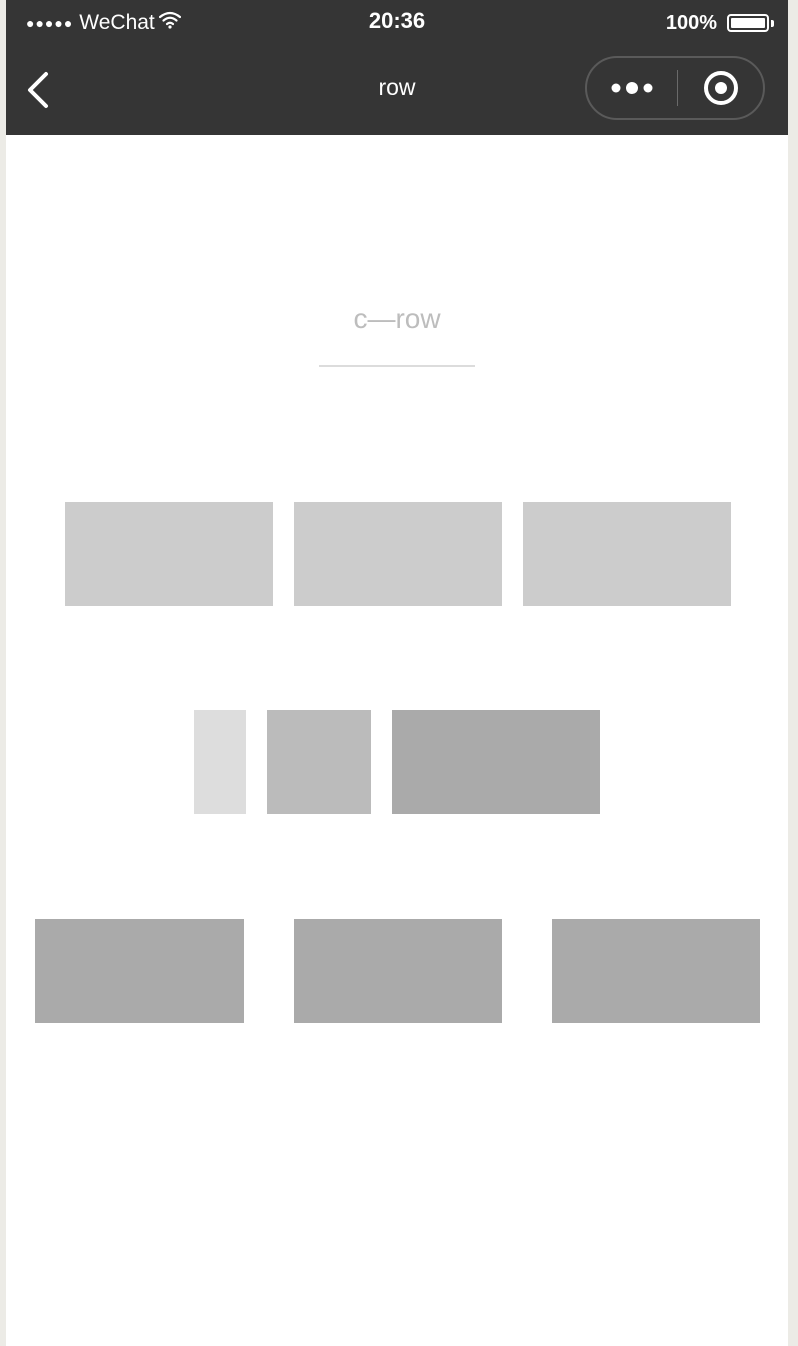 Image resolution: width=798 pixels, height=1346 pixels. What do you see at coordinates (397, 89) in the screenshot?
I see `navigation-bar: row` at bounding box center [397, 89].